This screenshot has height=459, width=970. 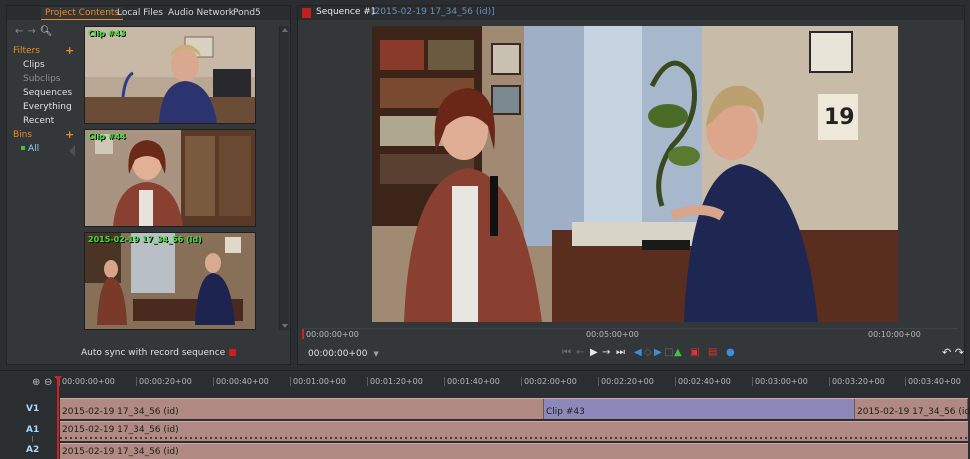 What do you see at coordinates (433, 12) in the screenshot?
I see `sequence-id: [2015-02-19 17_34_56 (id)]` at bounding box center [433, 12].